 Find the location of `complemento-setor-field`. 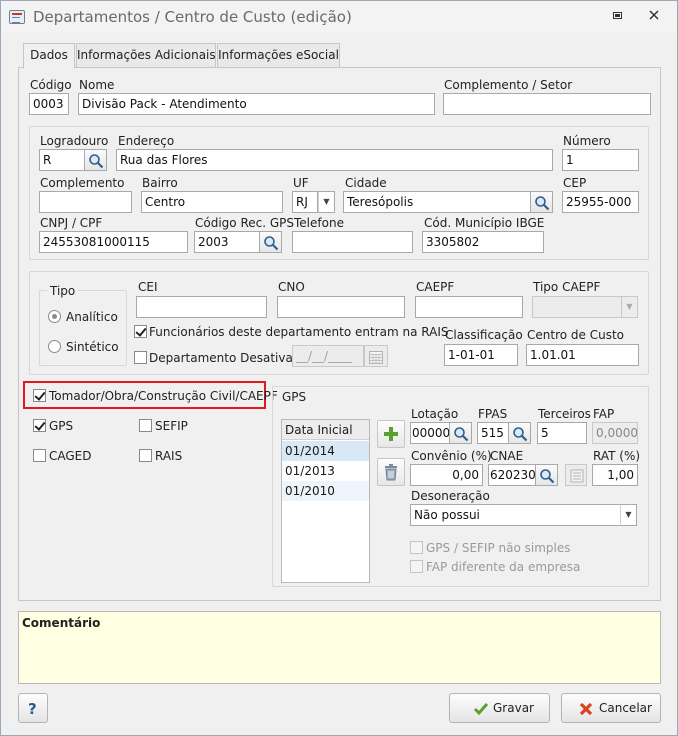

complemento-setor-field is located at coordinates (547, 104).